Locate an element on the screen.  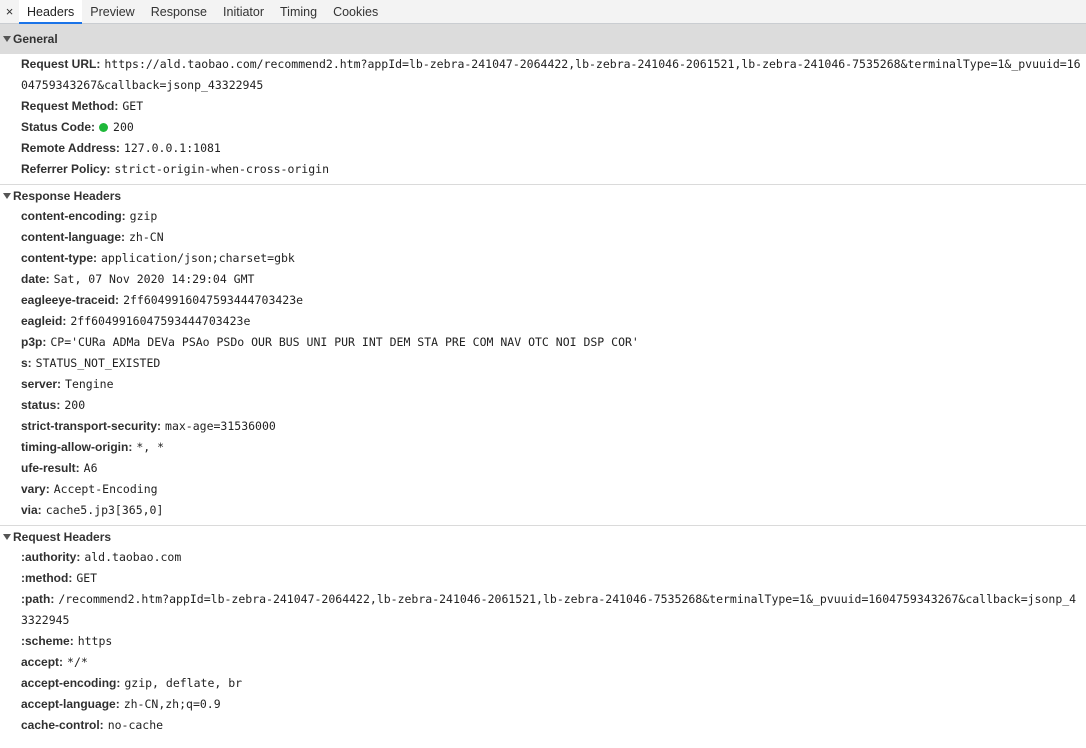
header-row: content-language: zh-CN is located at coordinates (543, 237).